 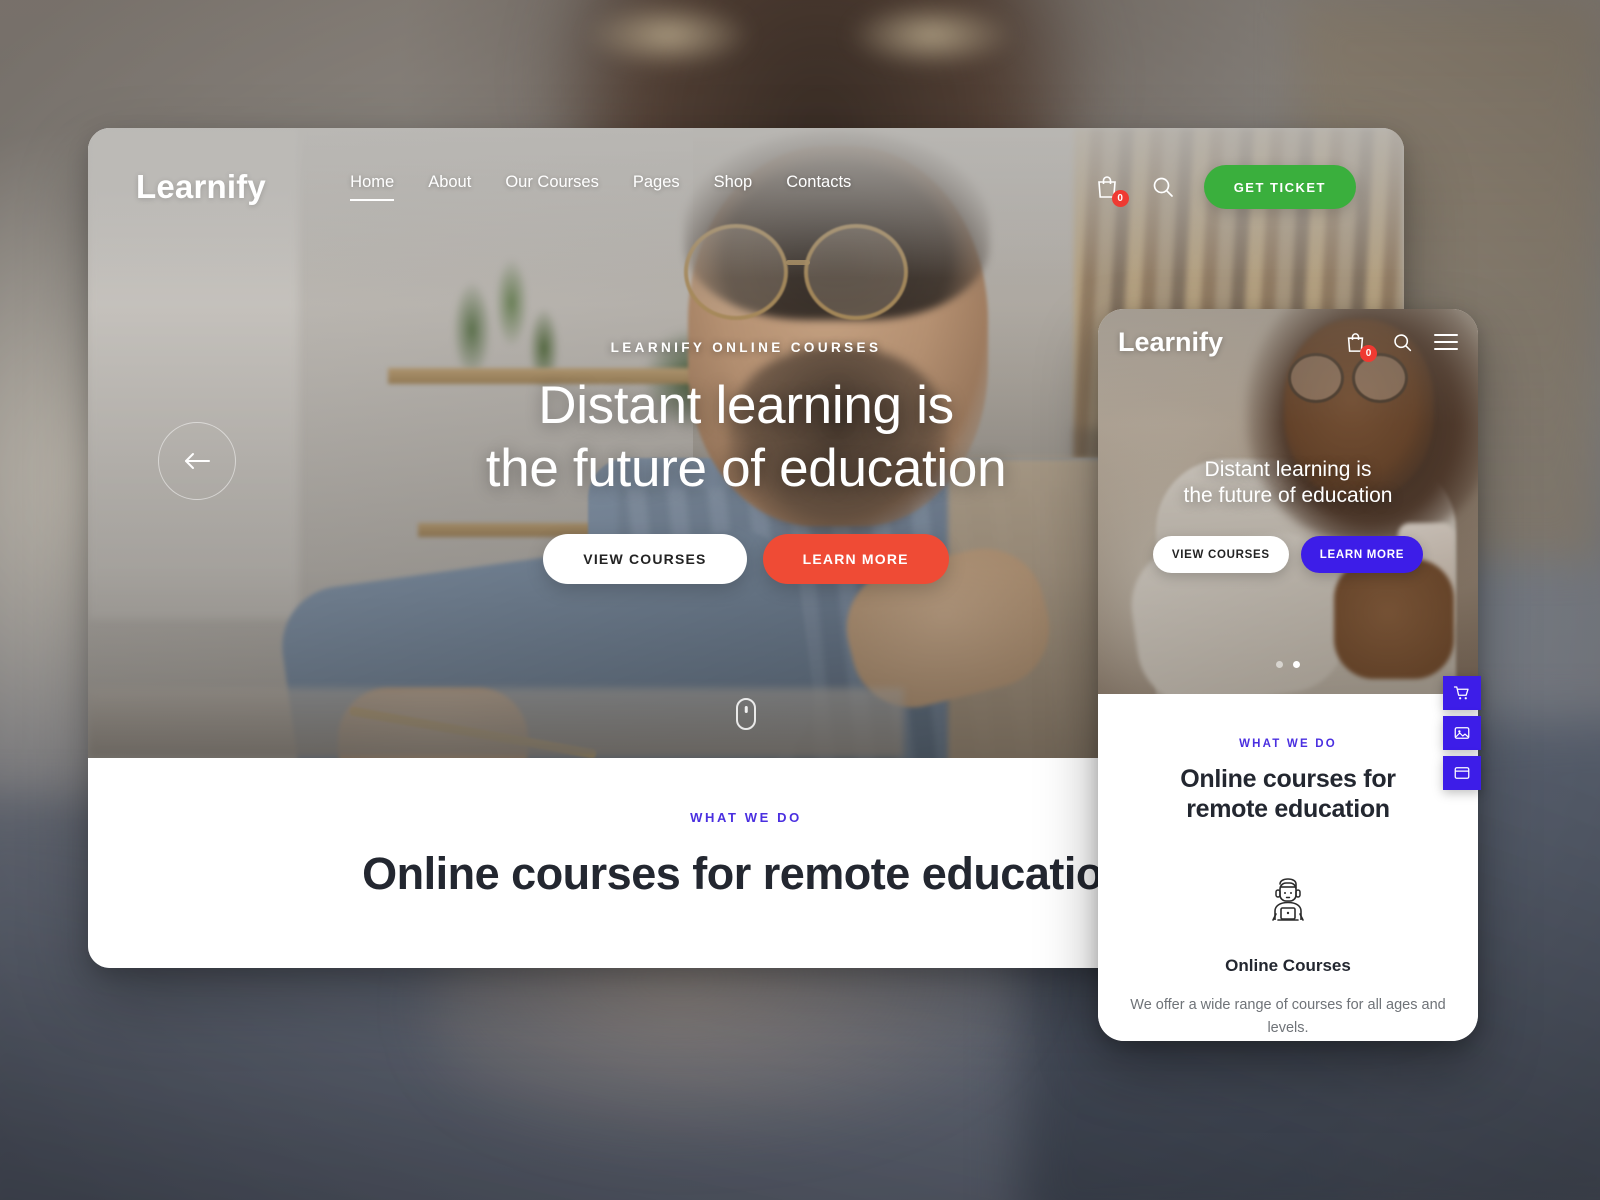 I want to click on floating-side-buttons, so click(x=1462, y=733).